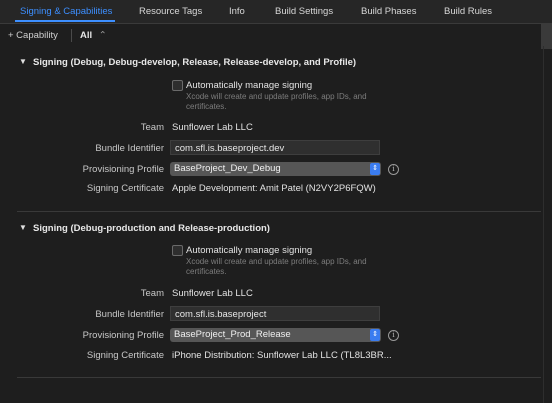 The width and height of the screenshot is (552, 403). What do you see at coordinates (33, 35) in the screenshot?
I see `add-capability-button: + Capability` at bounding box center [33, 35].